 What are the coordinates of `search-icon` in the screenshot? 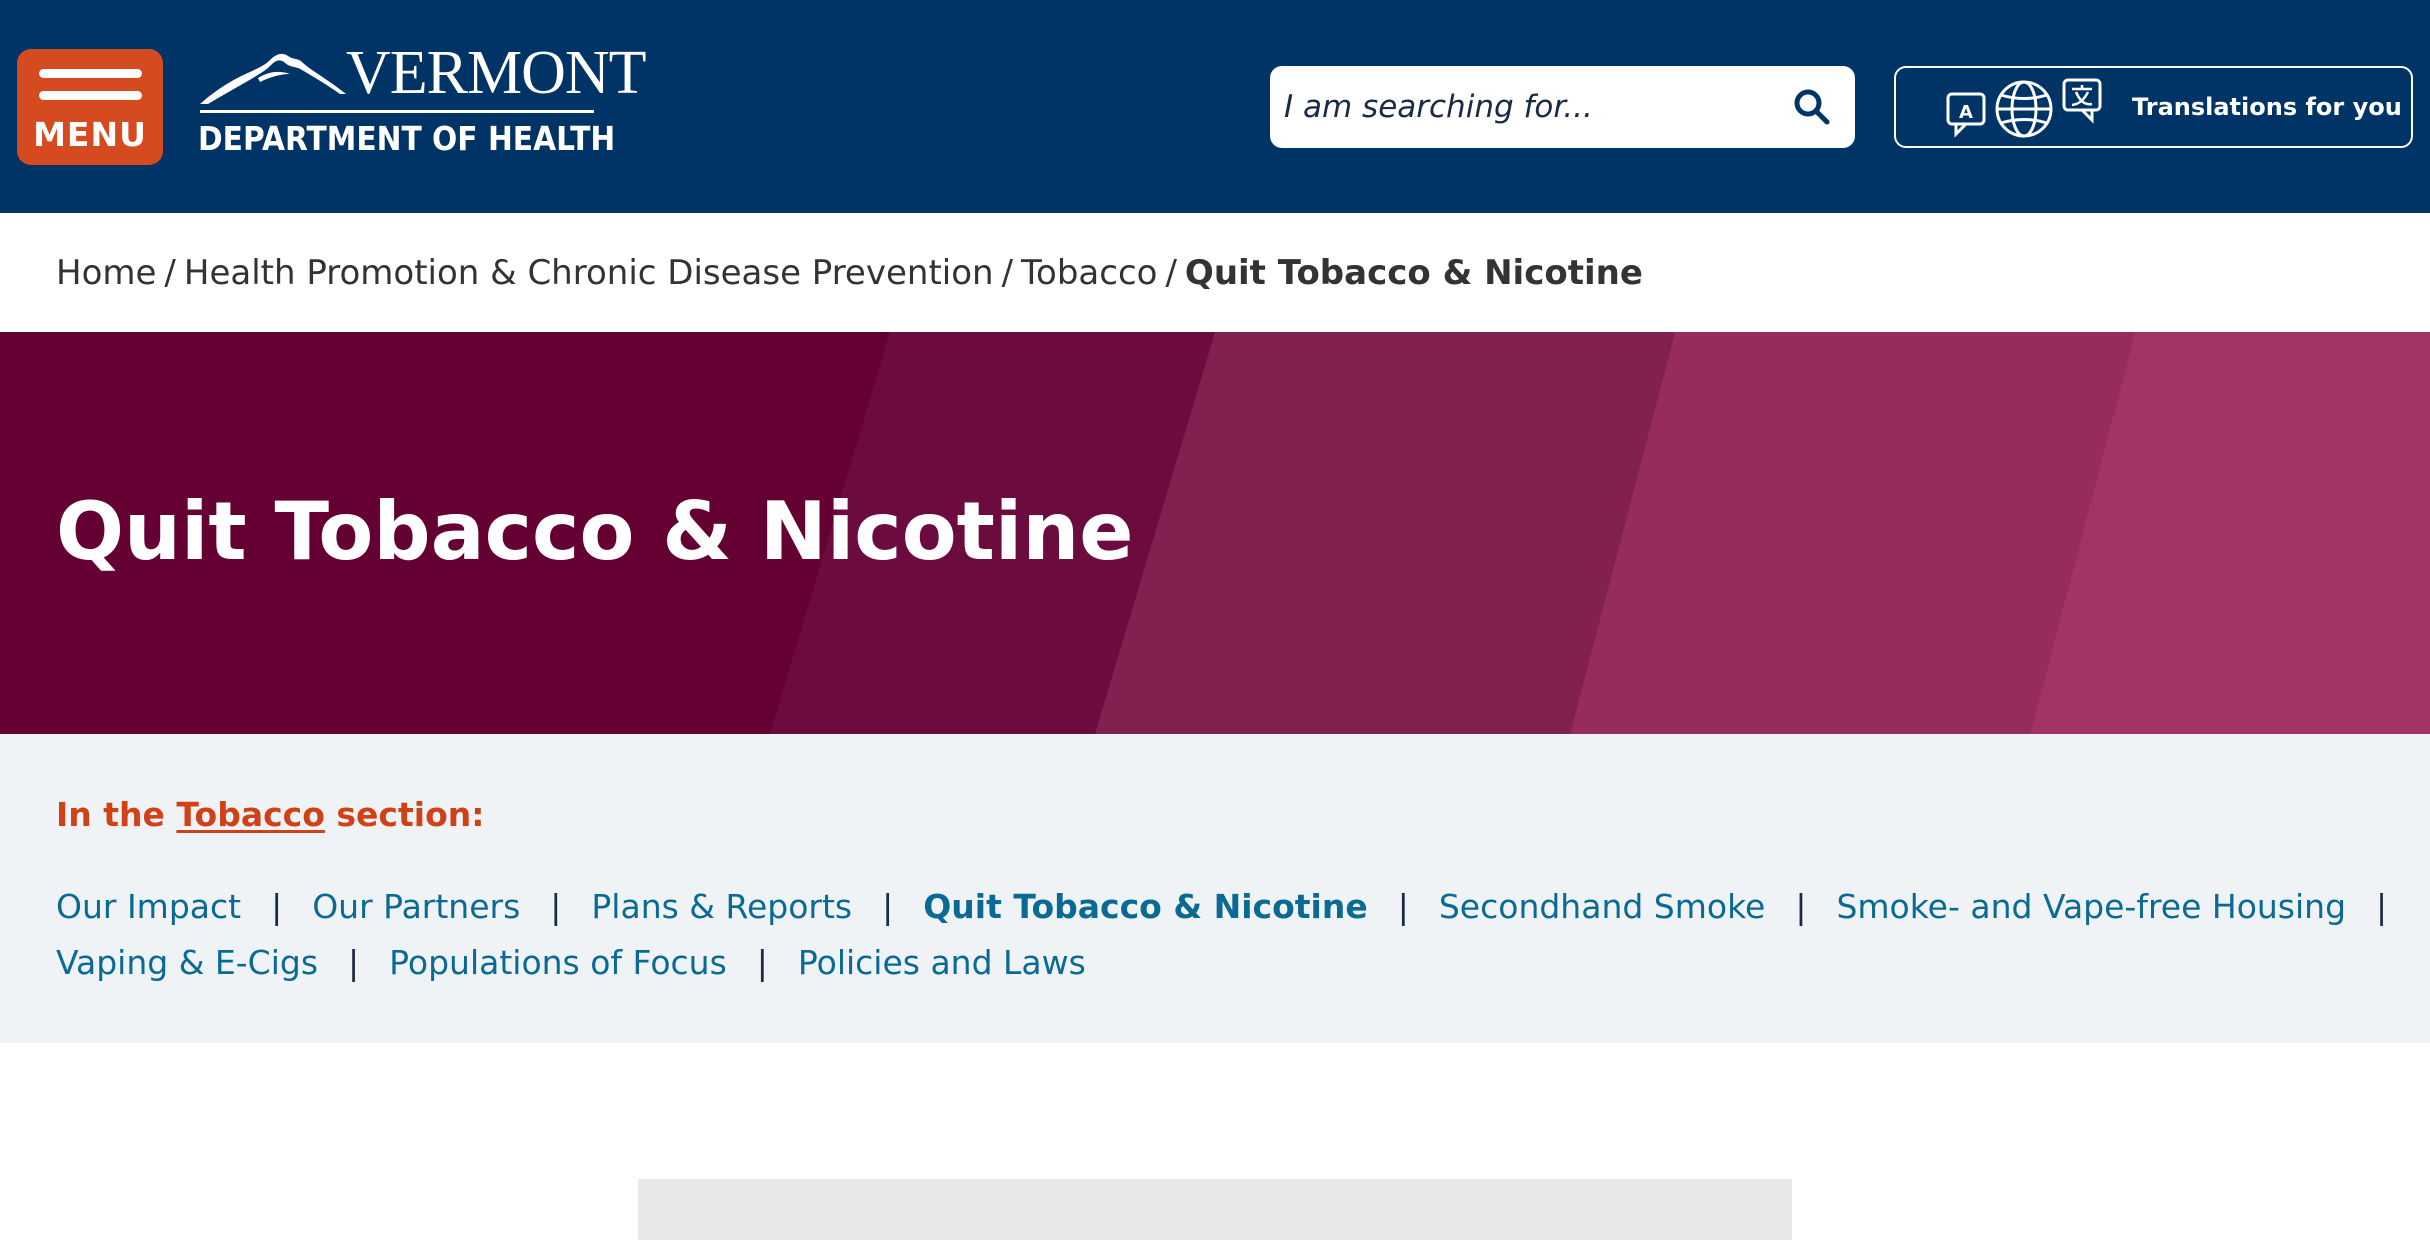 It's located at (1812, 107).